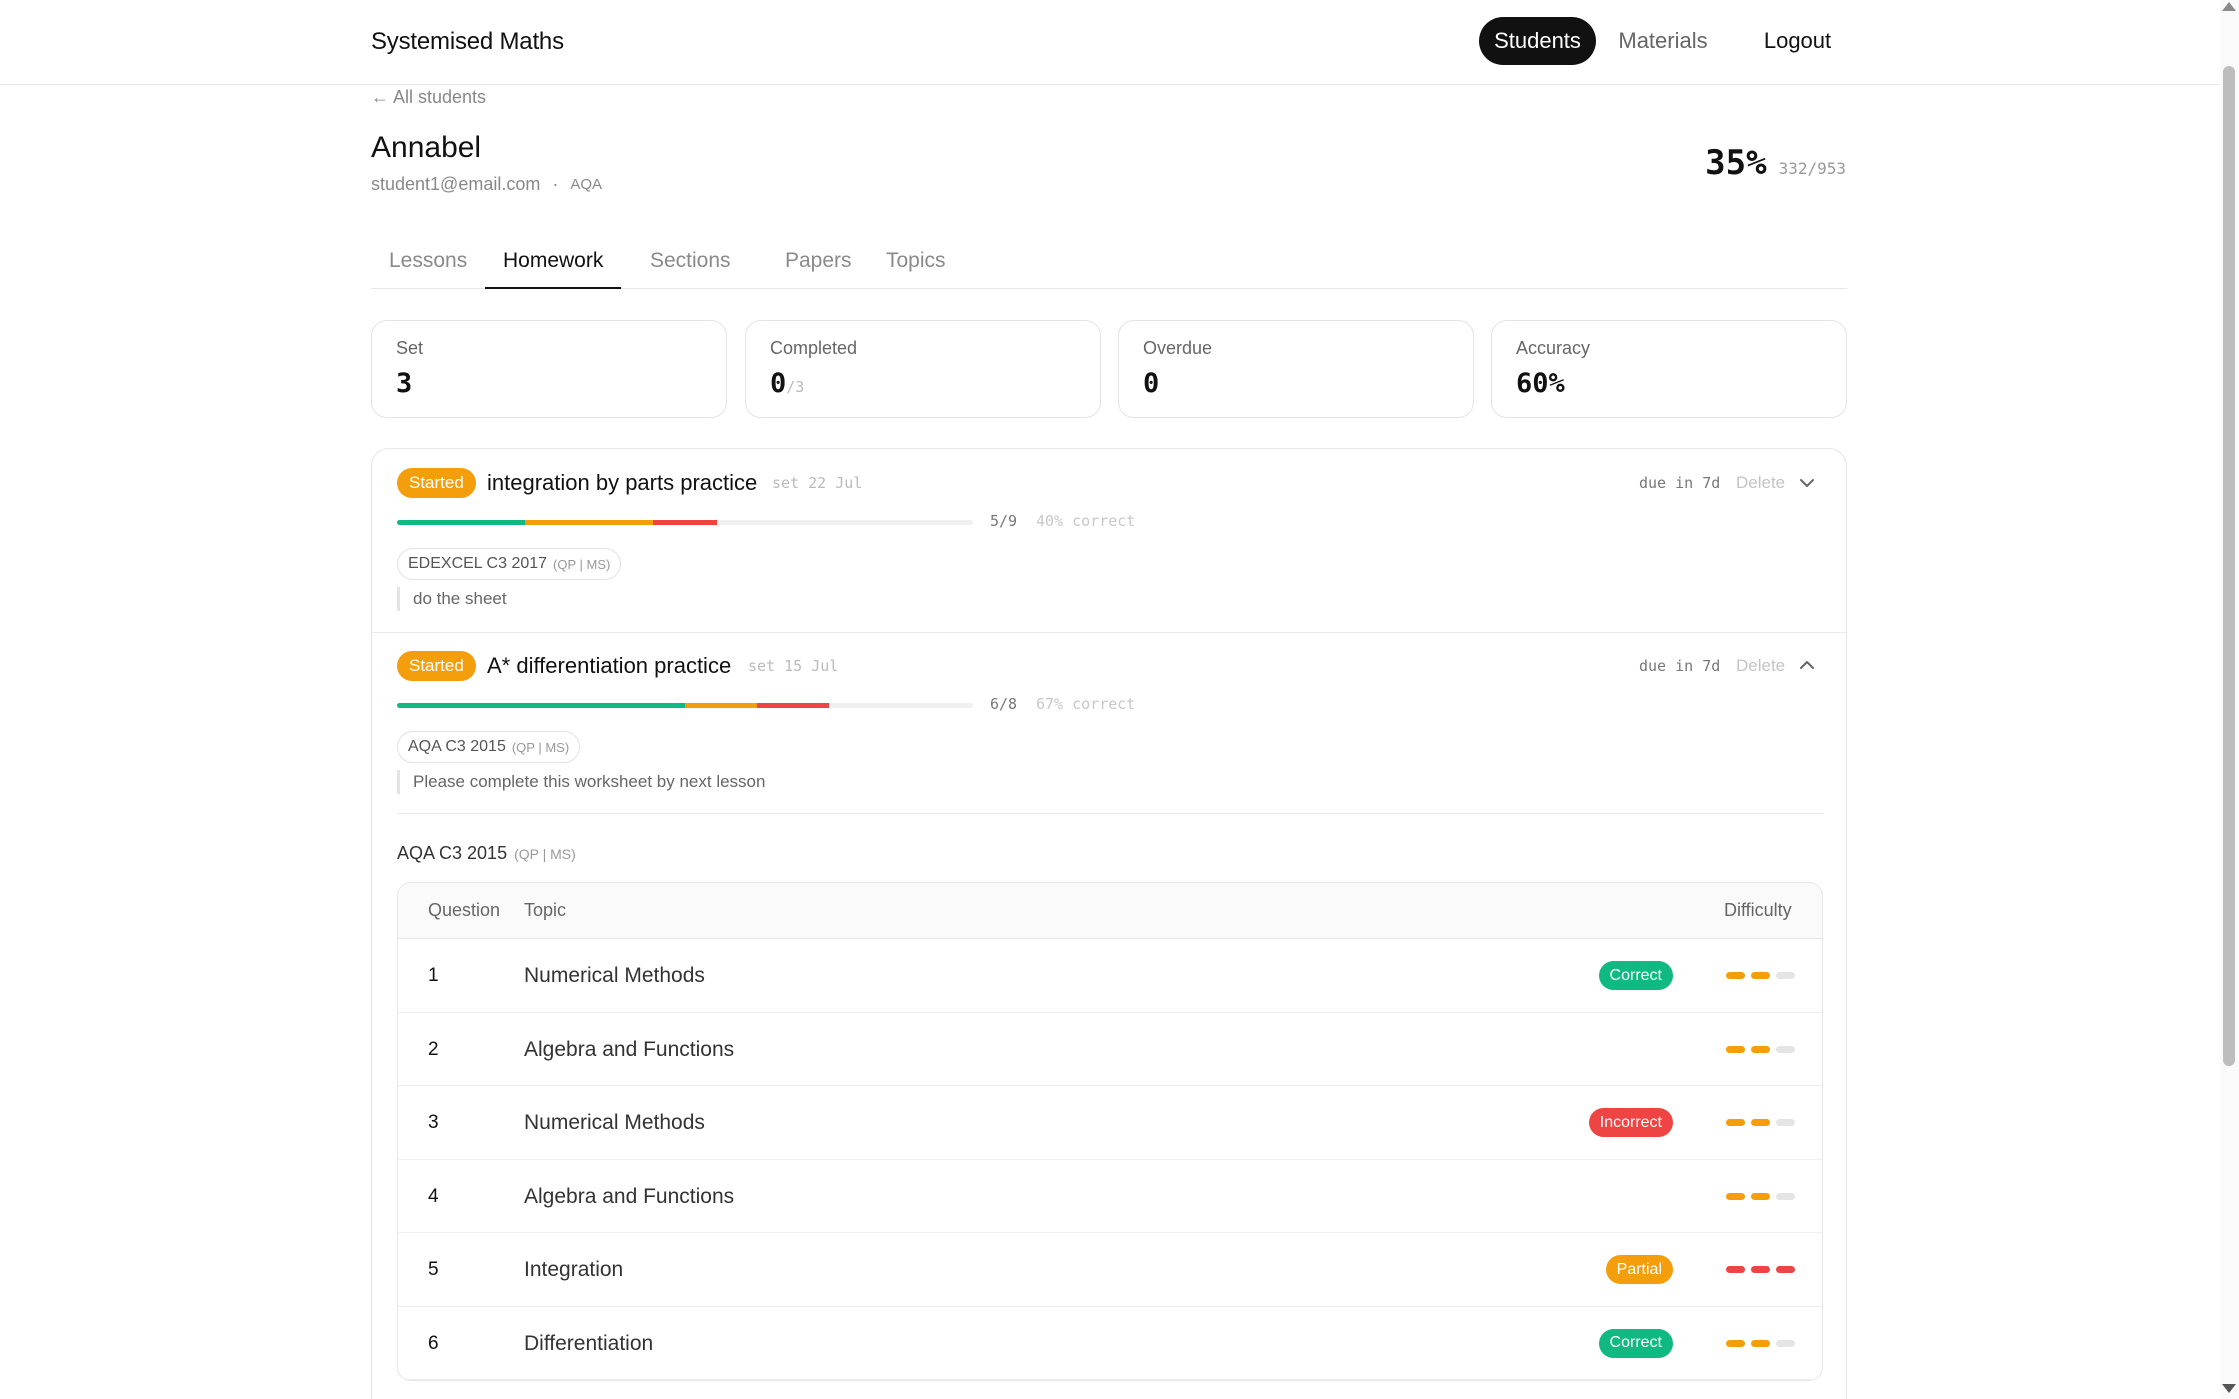 Image resolution: width=2239 pixels, height=1399 pixels. I want to click on paper-heading-links: (QP | MS), so click(545, 854).